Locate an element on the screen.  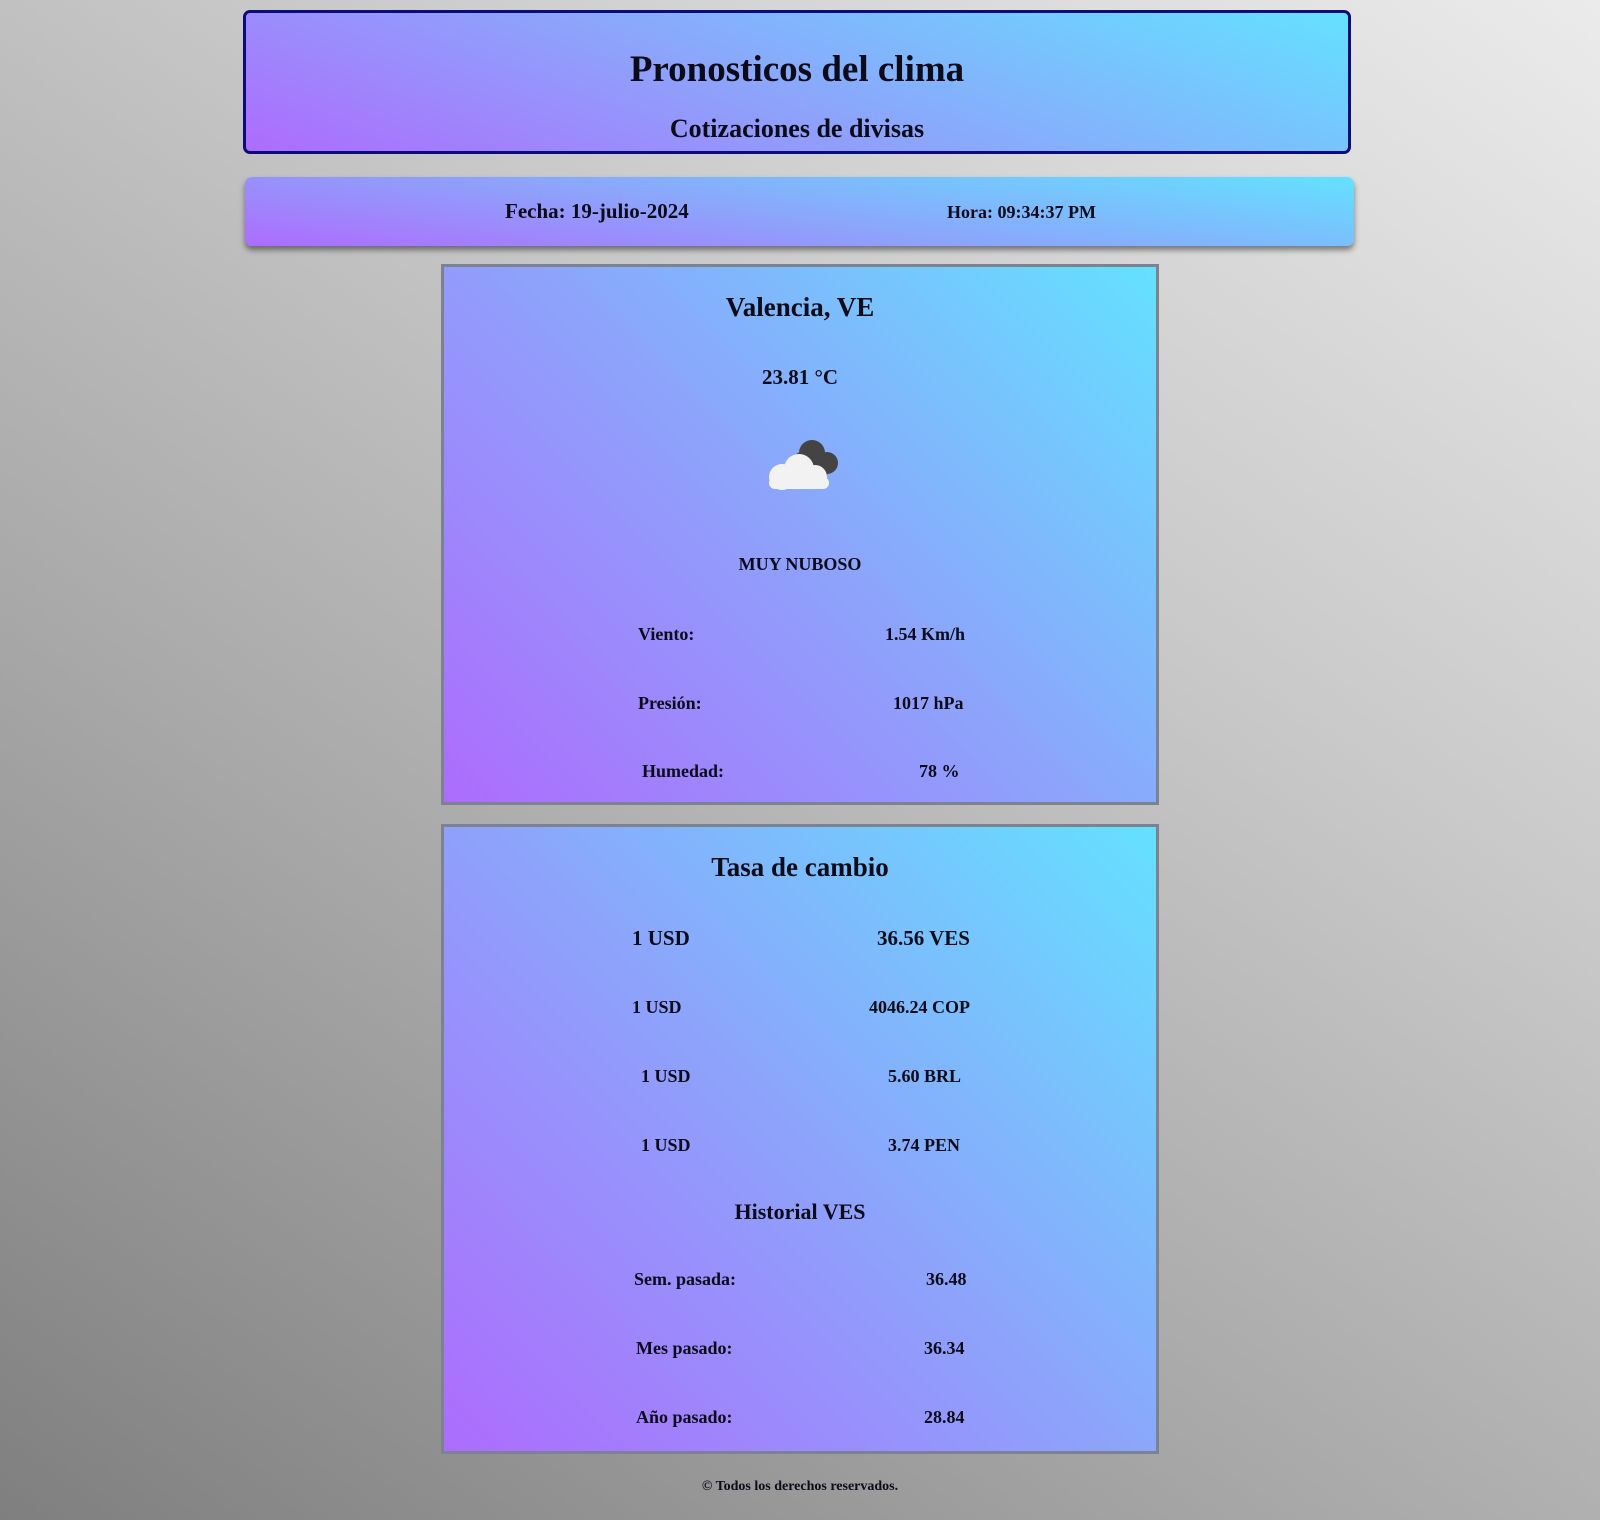
rate-value-brl: 5.60 BRL is located at coordinates (925, 1076).